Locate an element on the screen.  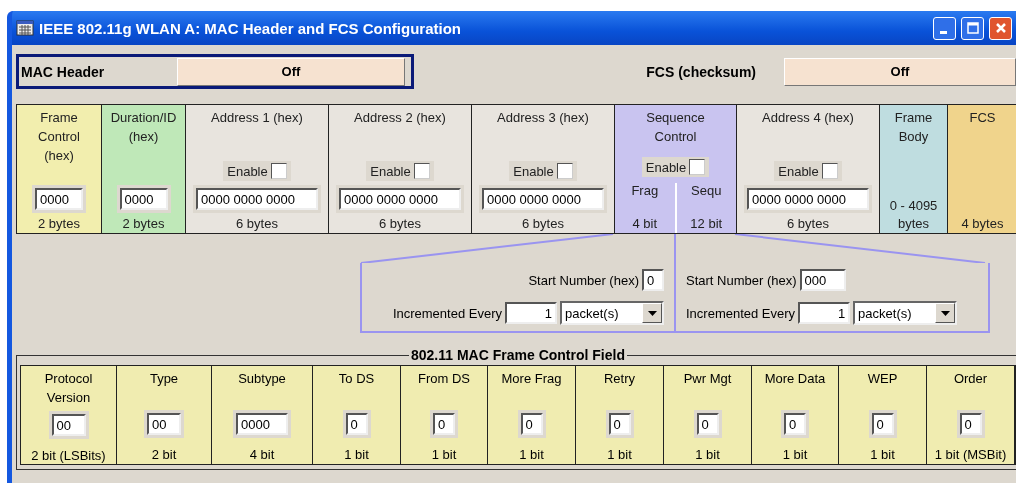
maximize-button is located at coordinates (972, 28).